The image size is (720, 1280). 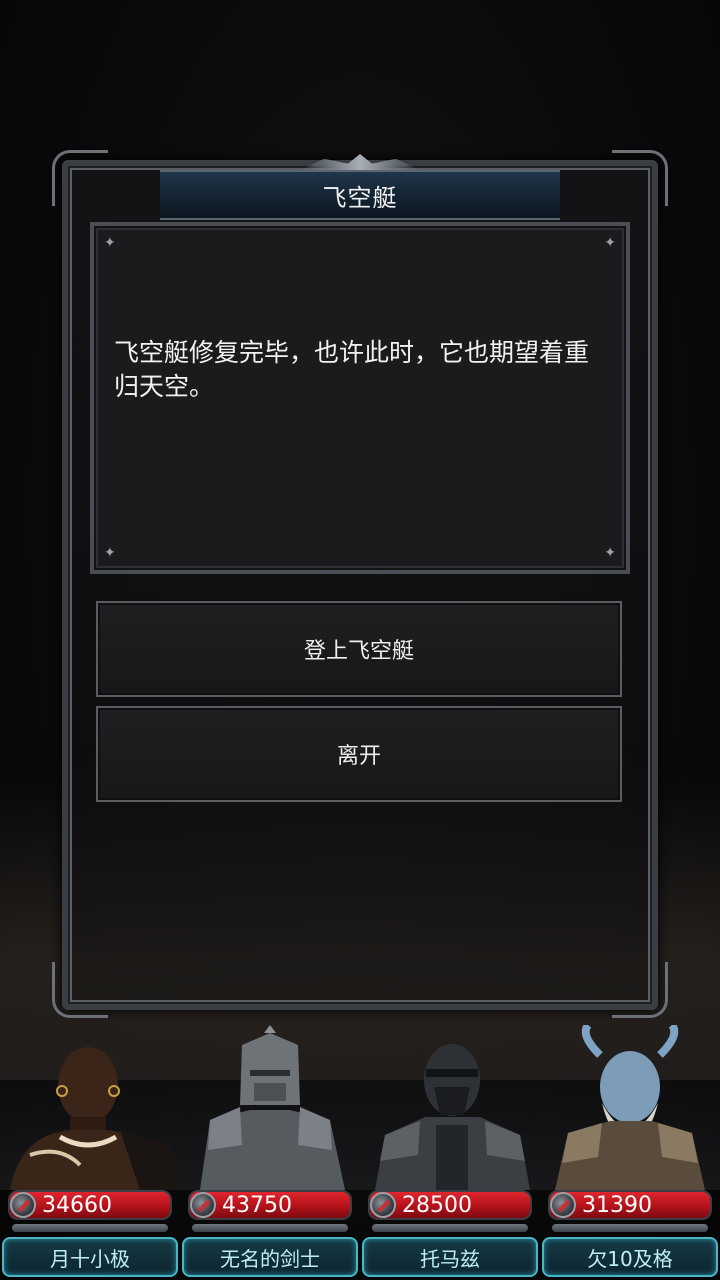 I want to click on party-member-3: 28500 托马兹, so click(x=450, y=1152).